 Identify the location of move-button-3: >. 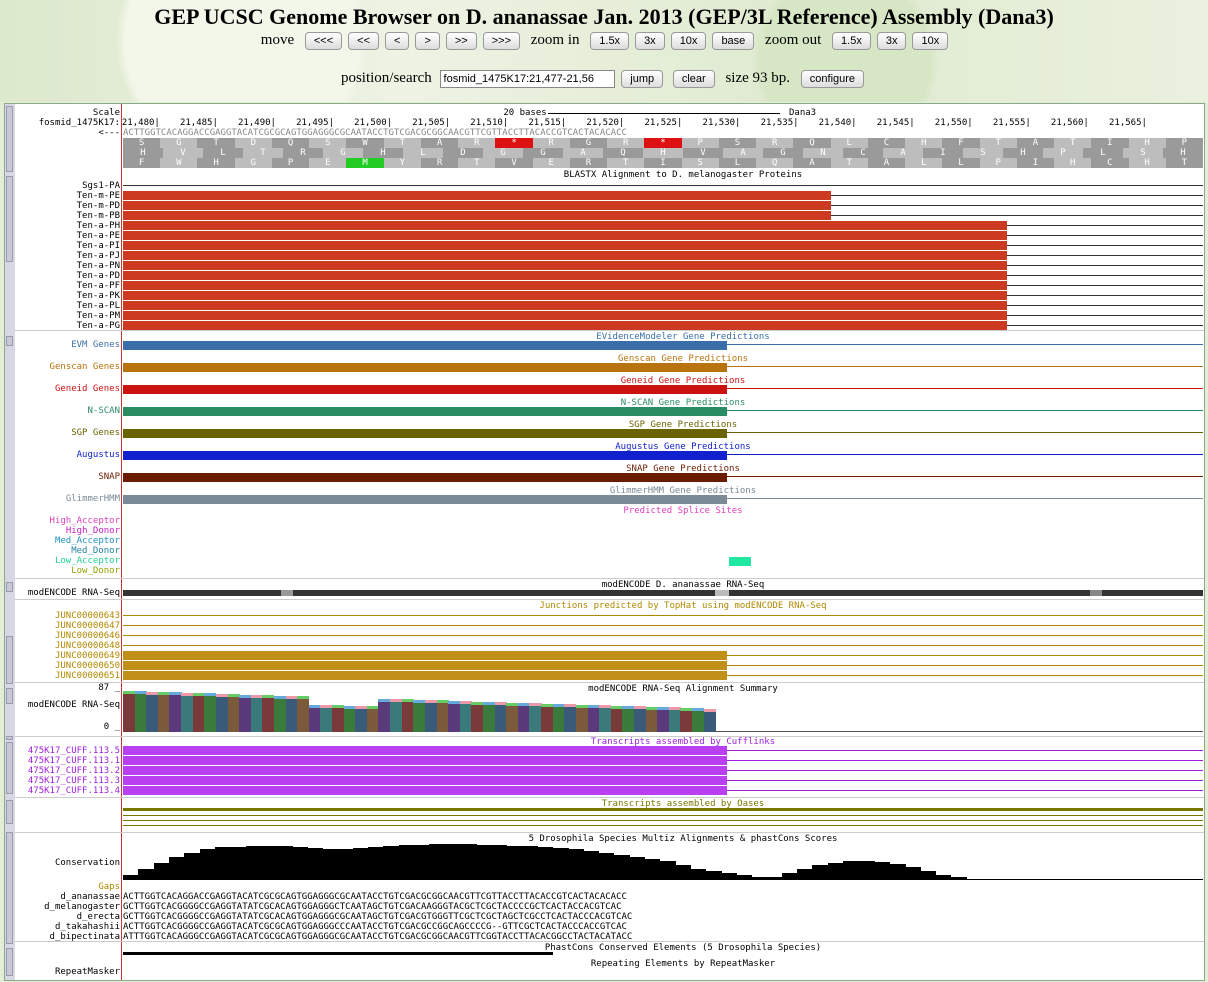
(427, 41).